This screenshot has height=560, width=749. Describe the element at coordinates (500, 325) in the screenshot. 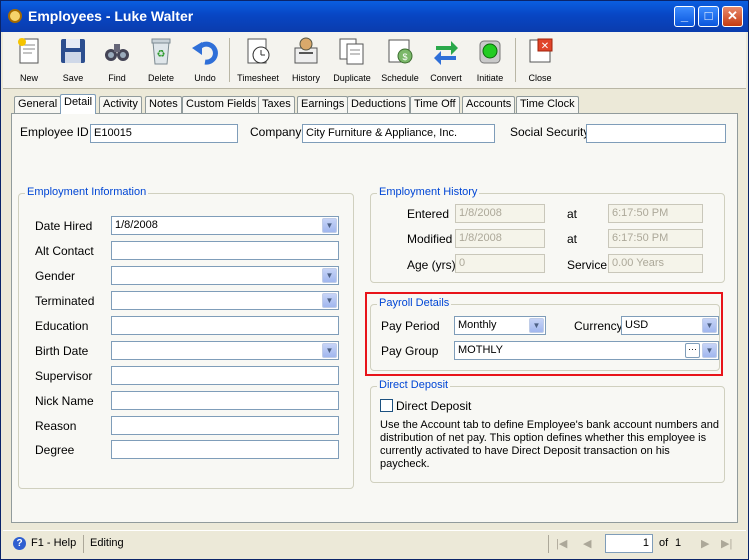

I see `pay-period-select: Monthly ▼` at that location.